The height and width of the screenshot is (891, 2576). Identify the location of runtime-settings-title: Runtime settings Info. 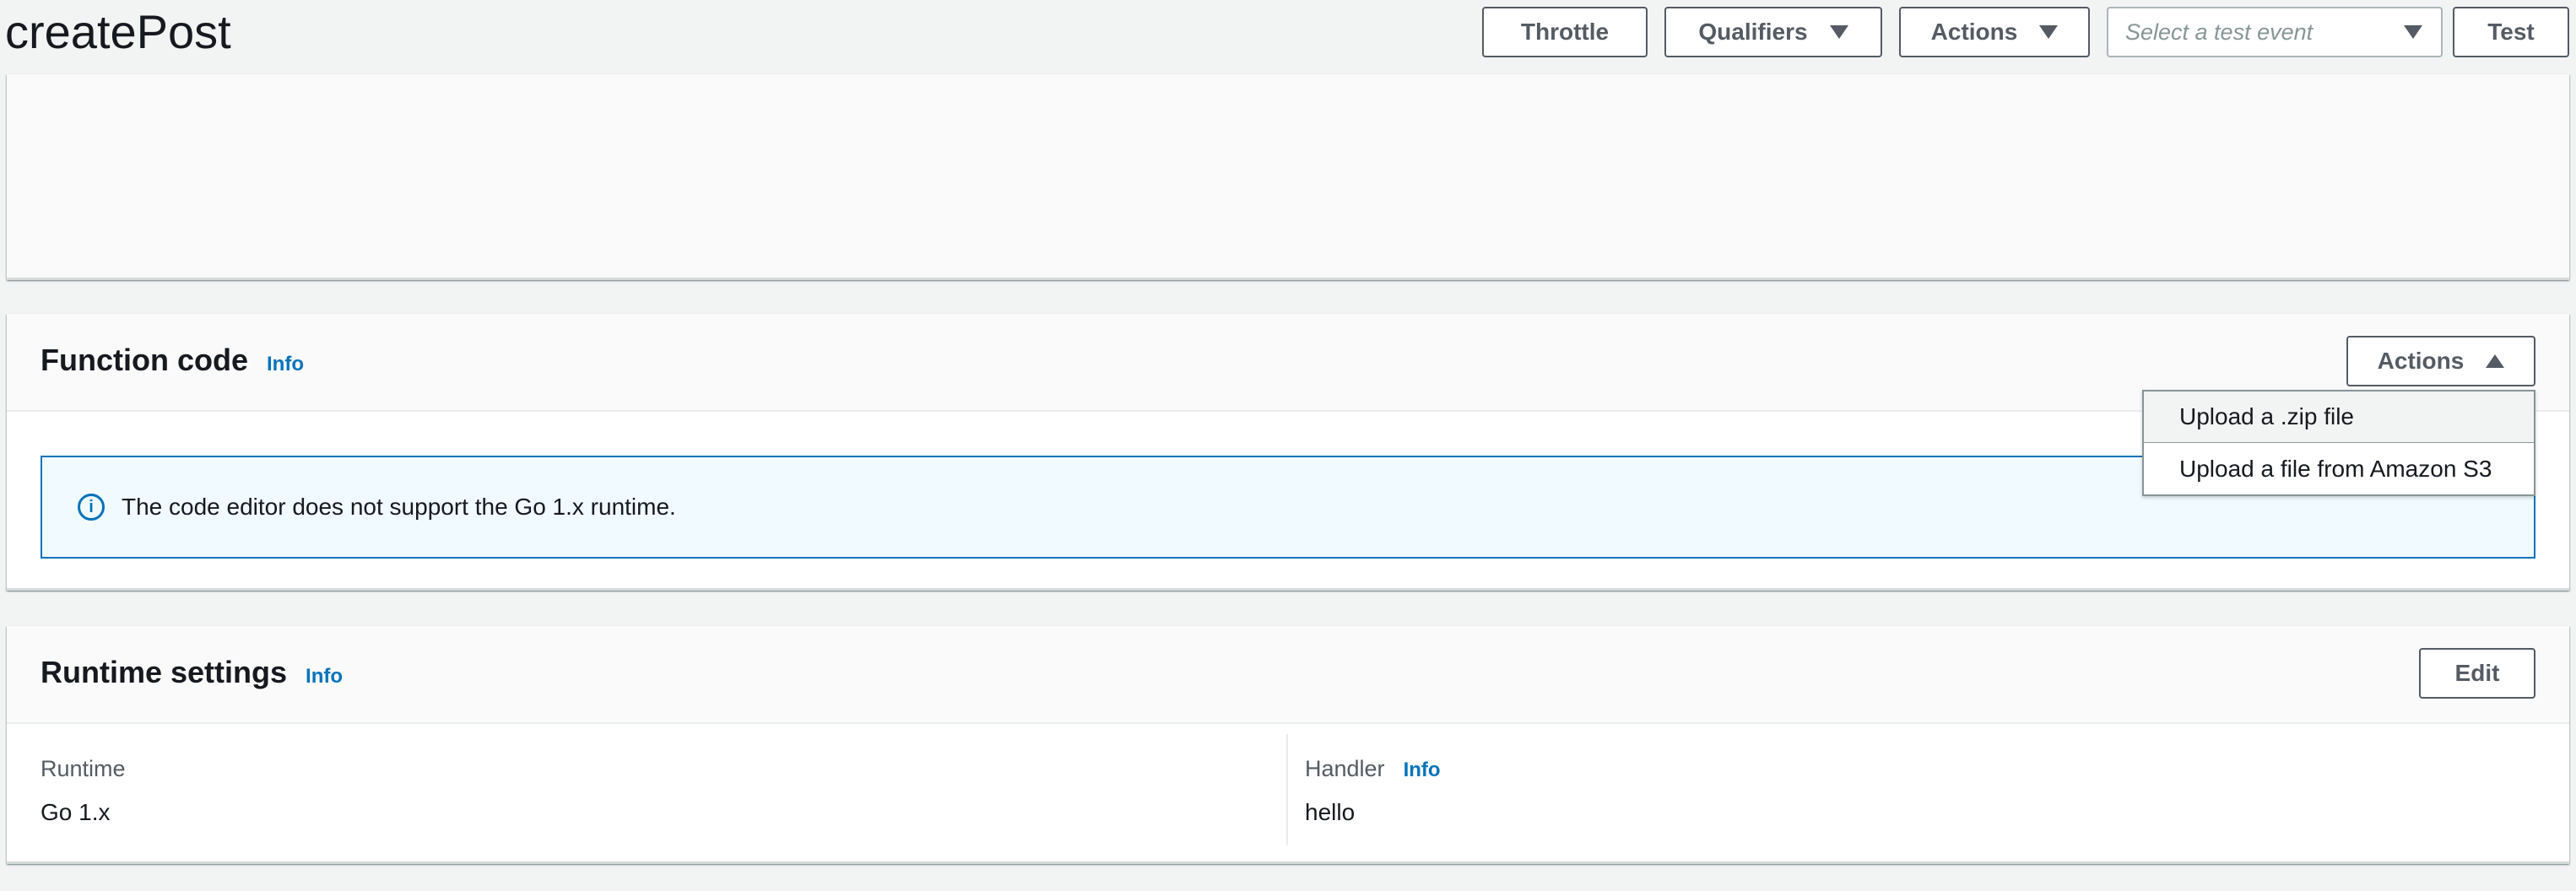
(192, 672).